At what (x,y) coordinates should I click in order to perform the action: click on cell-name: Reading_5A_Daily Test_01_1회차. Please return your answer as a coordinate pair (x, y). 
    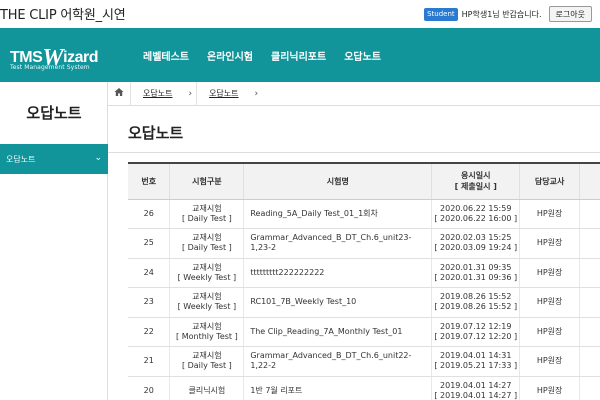
    Looking at the image, I should click on (338, 214).